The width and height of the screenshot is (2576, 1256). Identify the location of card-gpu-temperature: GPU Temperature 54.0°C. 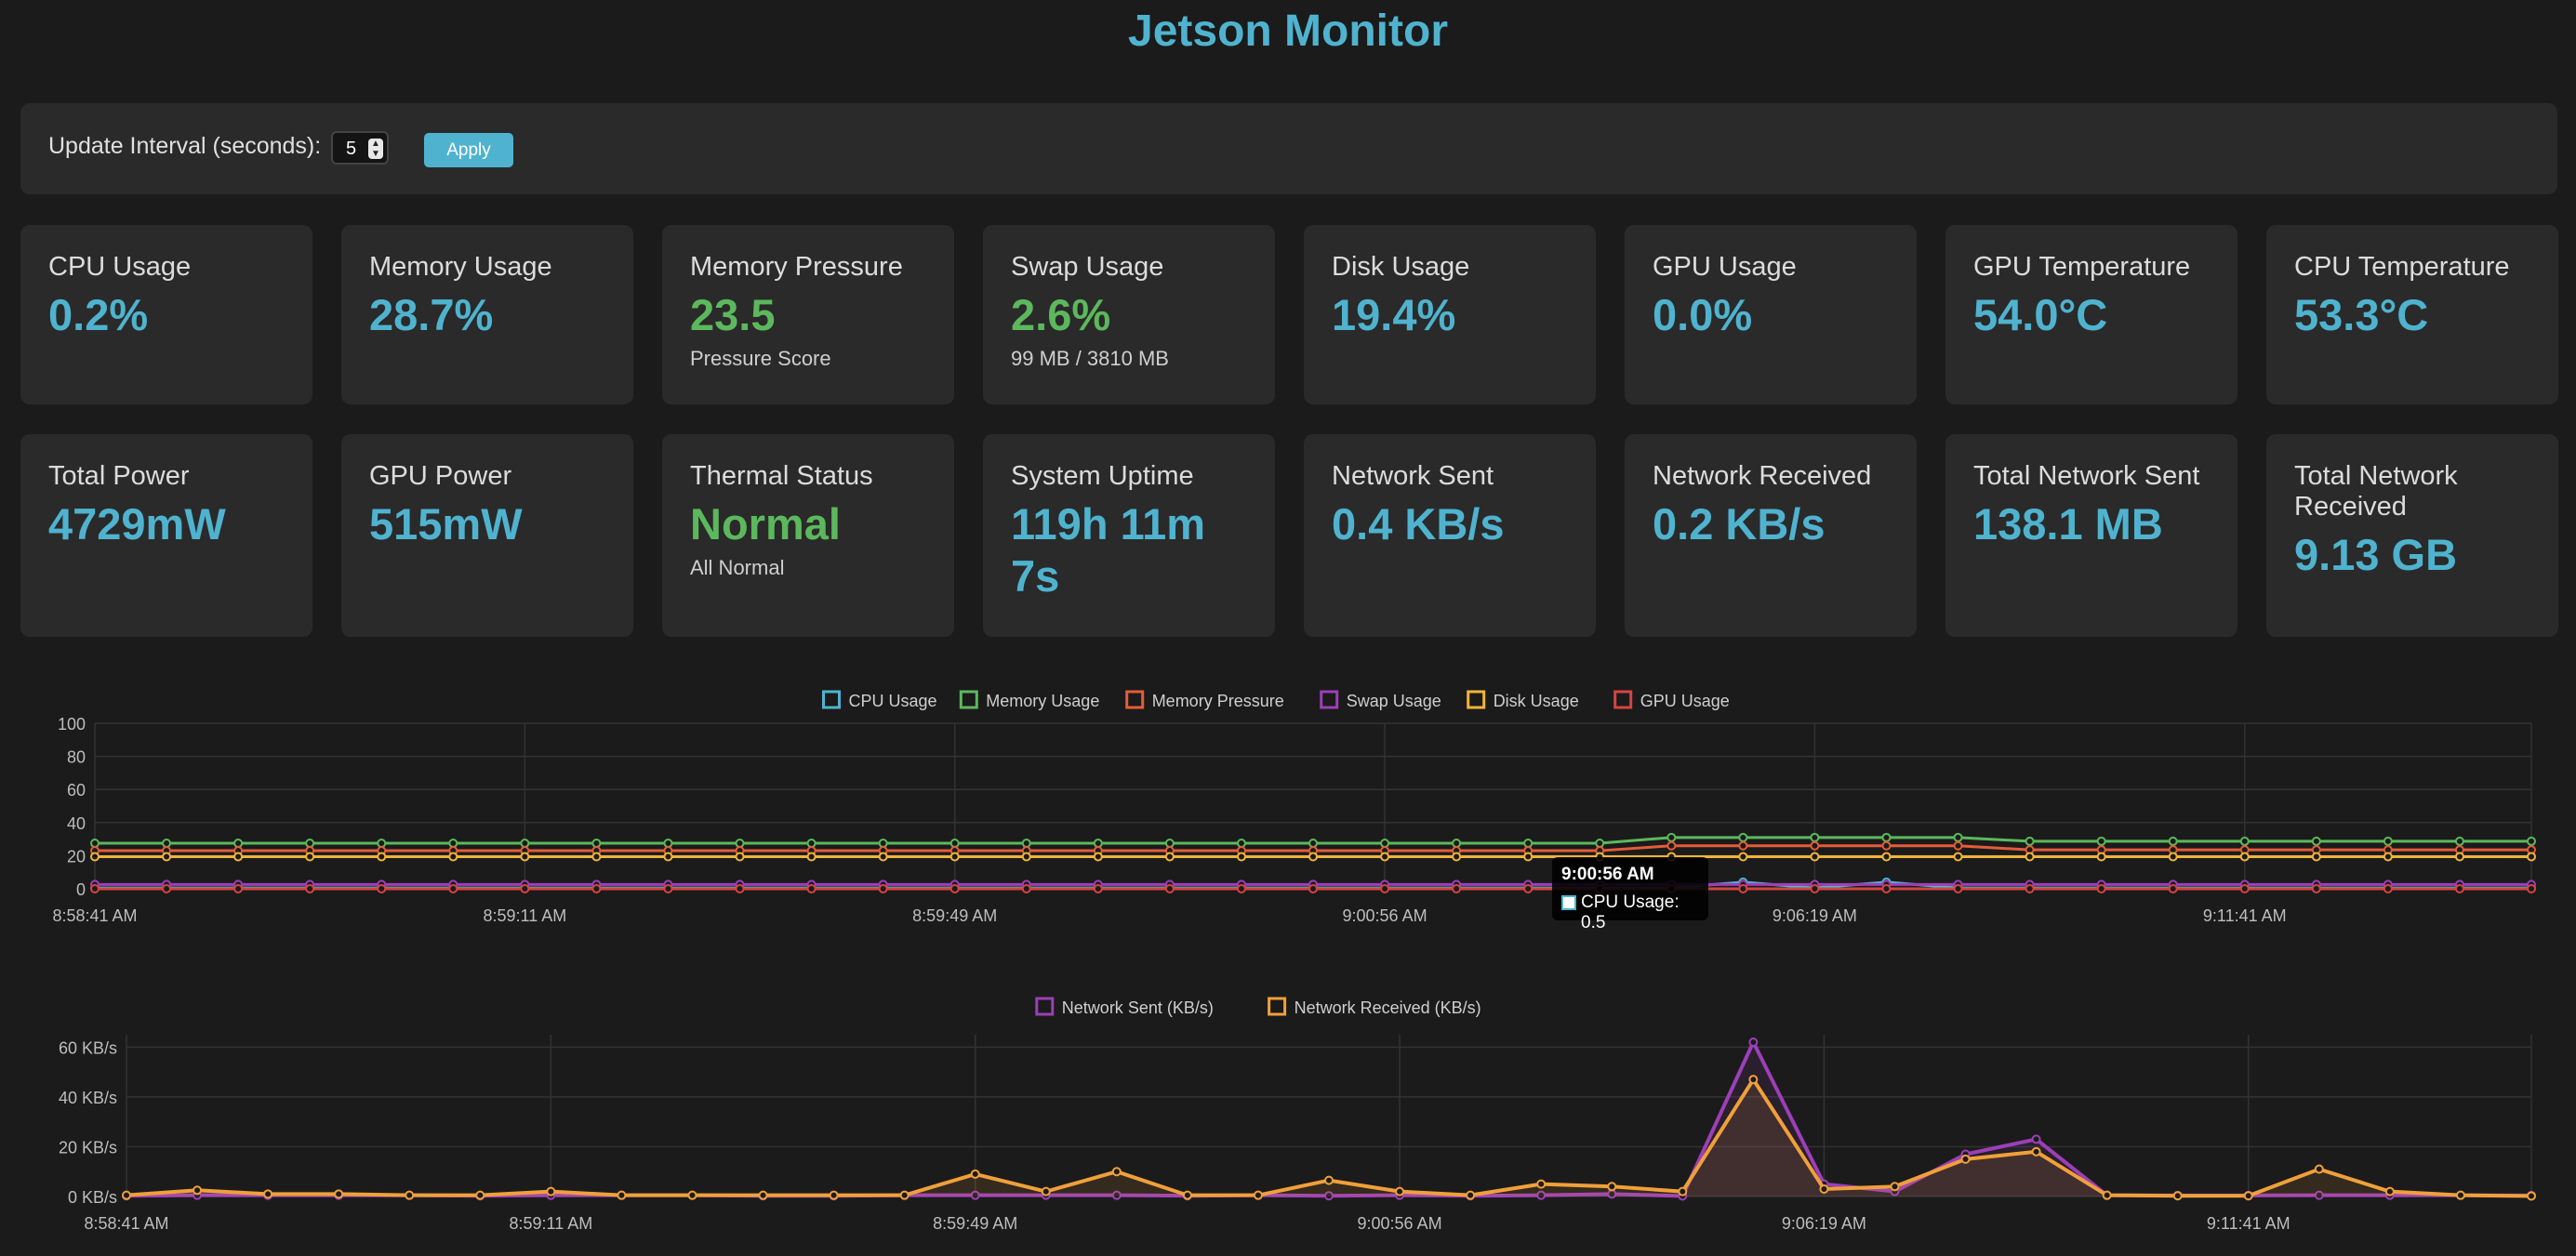
(2091, 314).